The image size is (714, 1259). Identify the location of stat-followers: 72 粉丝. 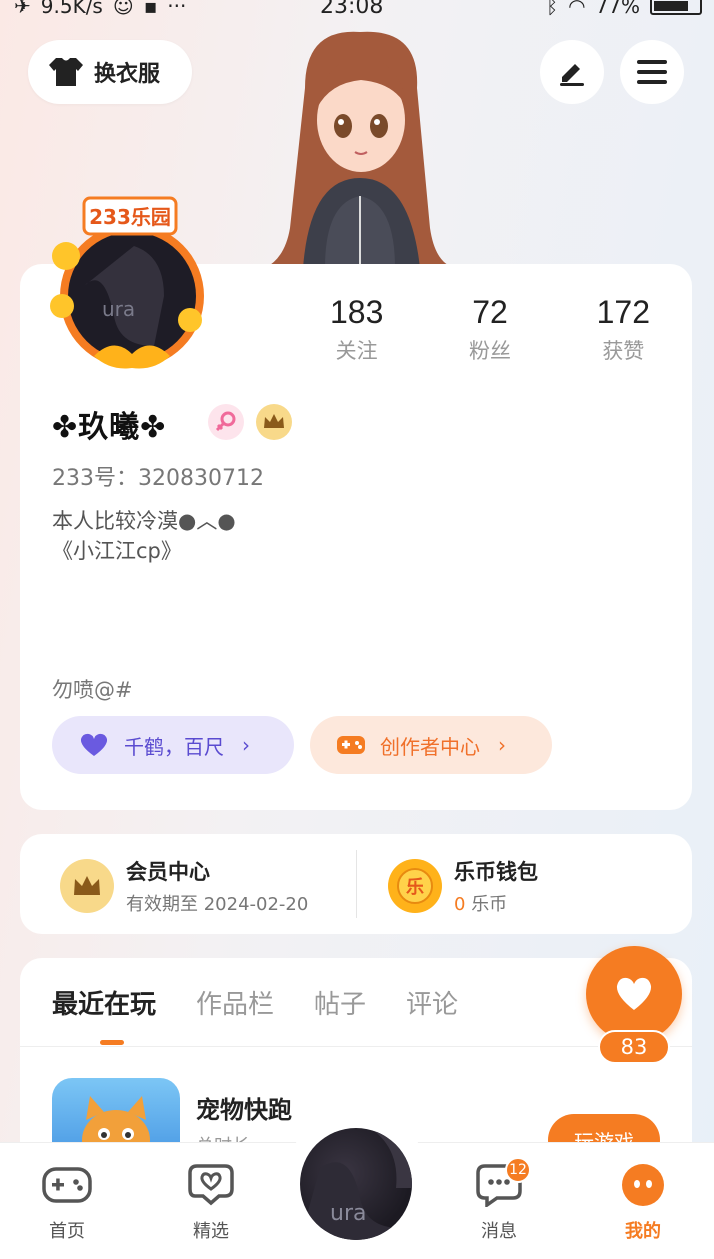
(489, 329).